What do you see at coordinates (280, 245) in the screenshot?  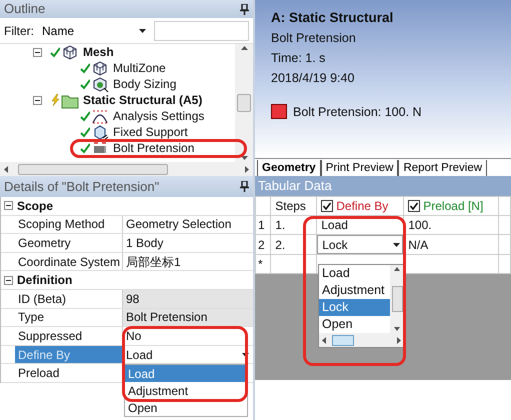 I see `table-cell: 2.` at bounding box center [280, 245].